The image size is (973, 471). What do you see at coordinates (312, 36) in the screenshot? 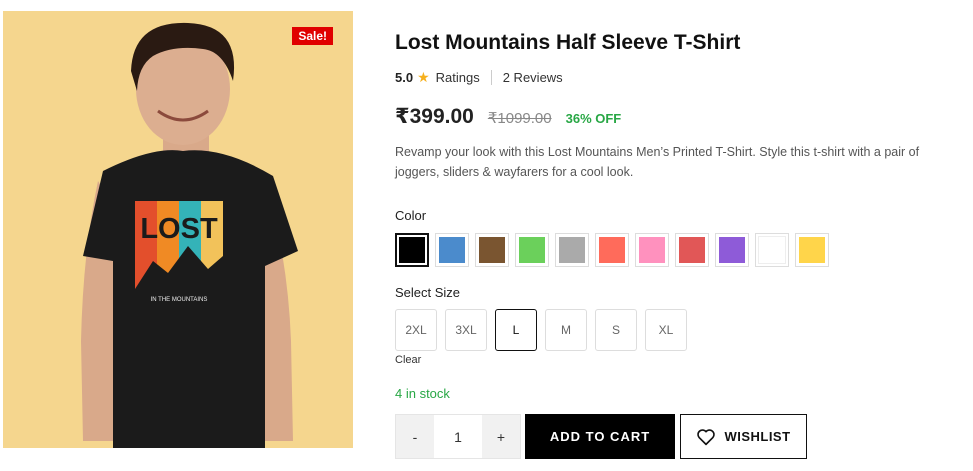
I see `sale-badge: Sale!` at bounding box center [312, 36].